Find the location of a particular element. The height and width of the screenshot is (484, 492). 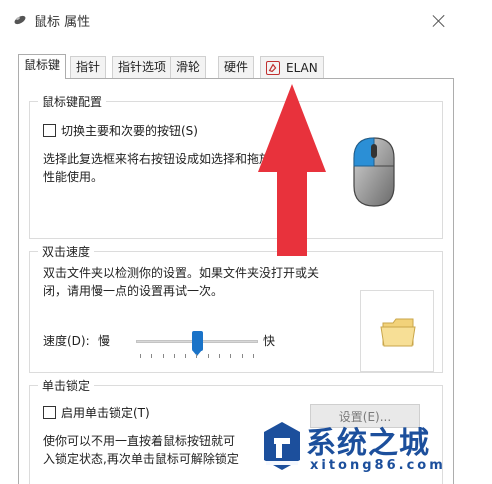

switch-buttons-label: 切换主要和次要的按钮(S) is located at coordinates (129, 131).